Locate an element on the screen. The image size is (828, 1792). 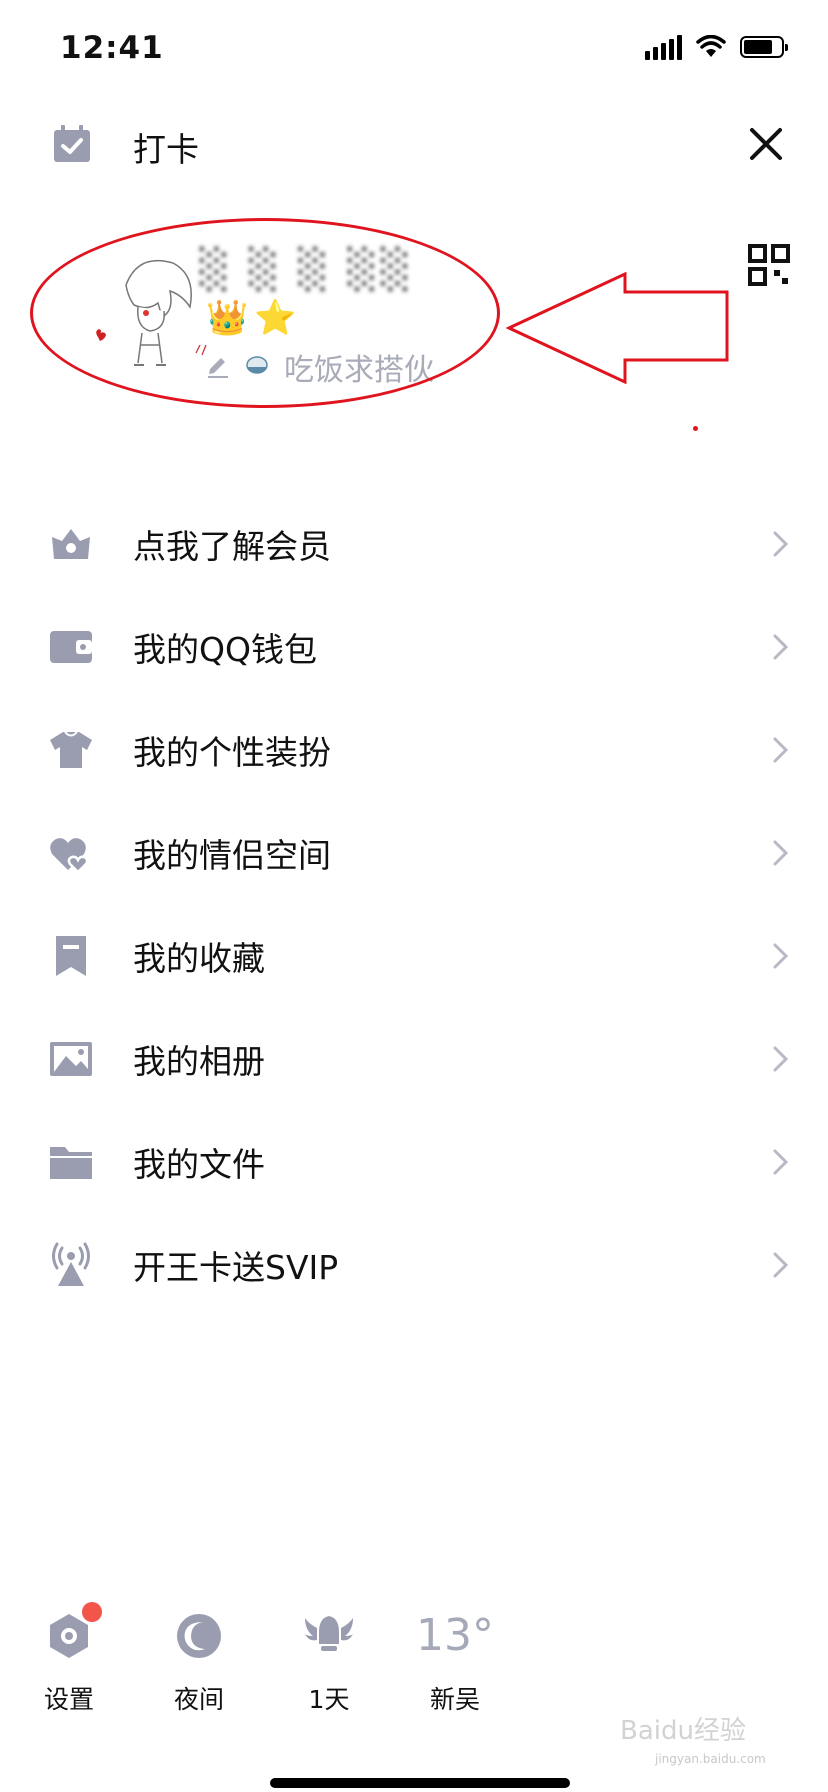
settings-button: 设置 is located at coordinates (69, 1659).